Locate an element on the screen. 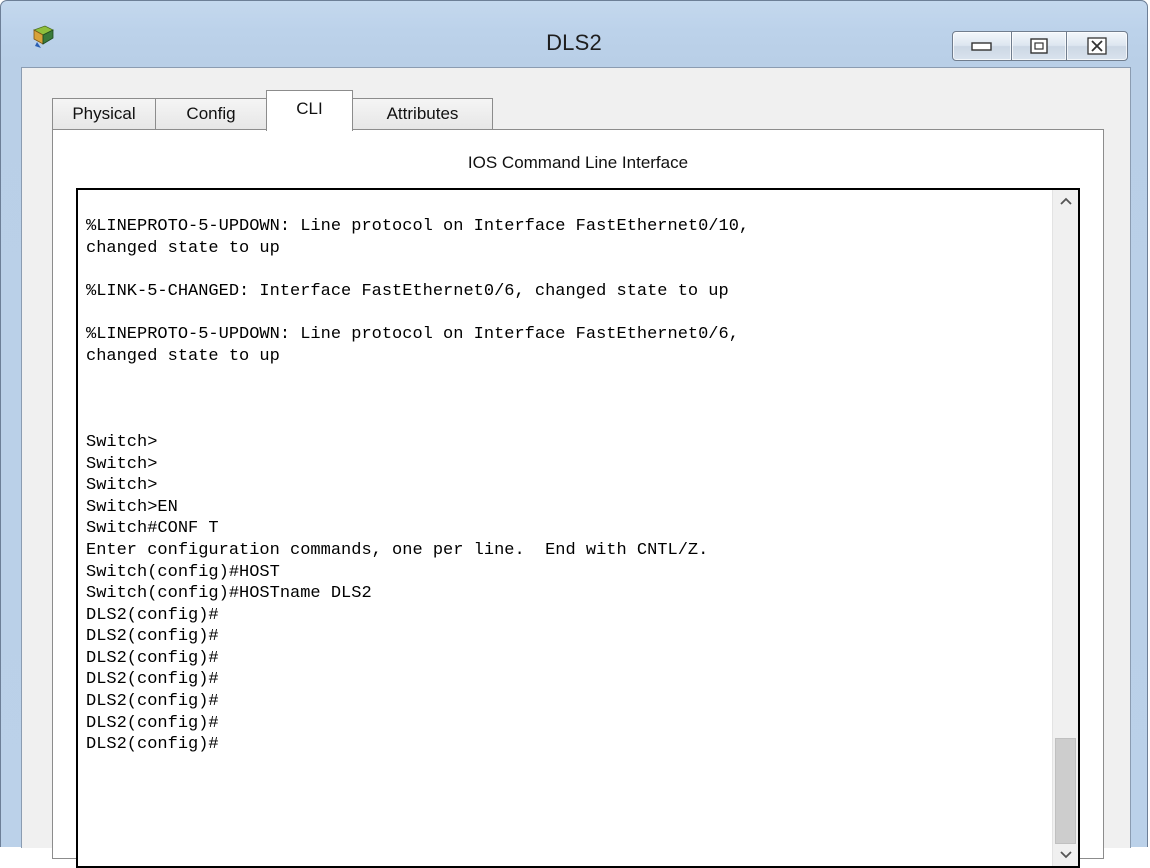  tab-cli: CLI is located at coordinates (309, 110).